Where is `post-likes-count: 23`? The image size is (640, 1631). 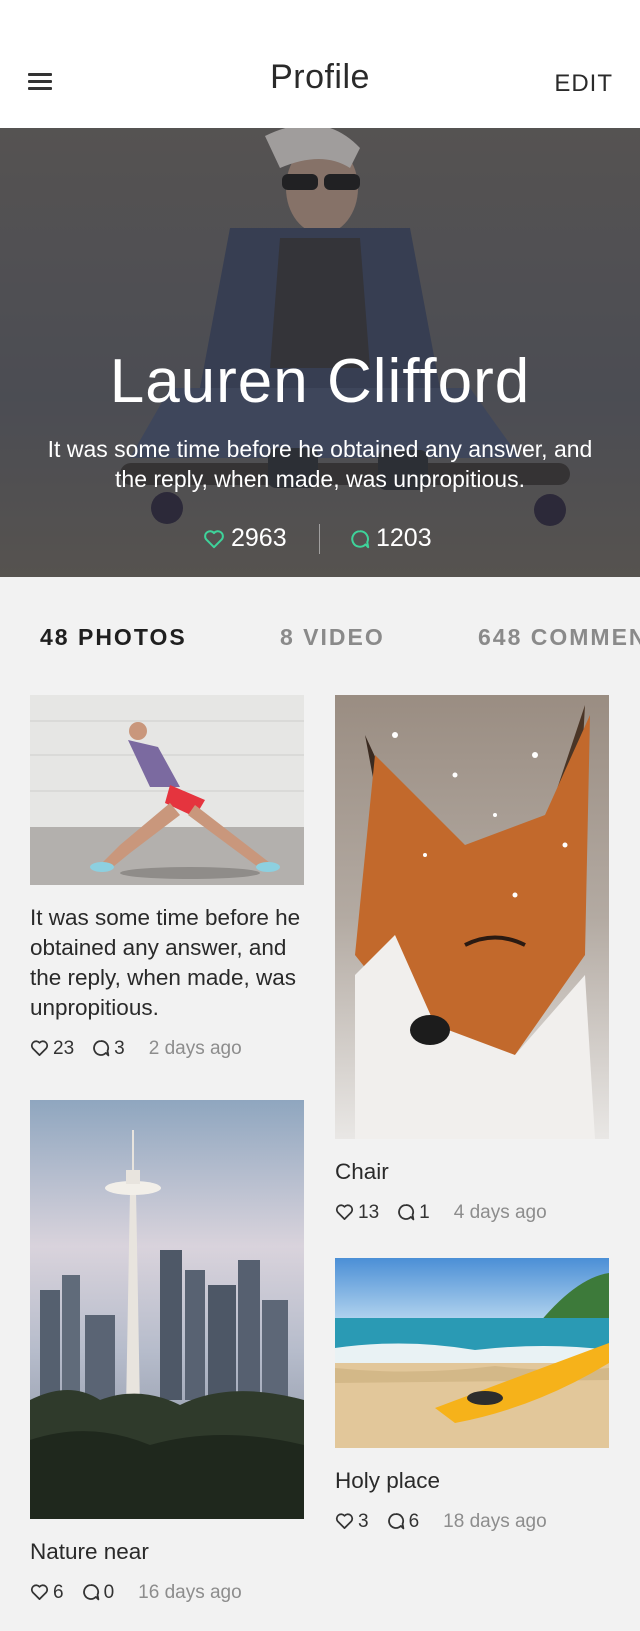
post-likes-count: 23 is located at coordinates (64, 1048).